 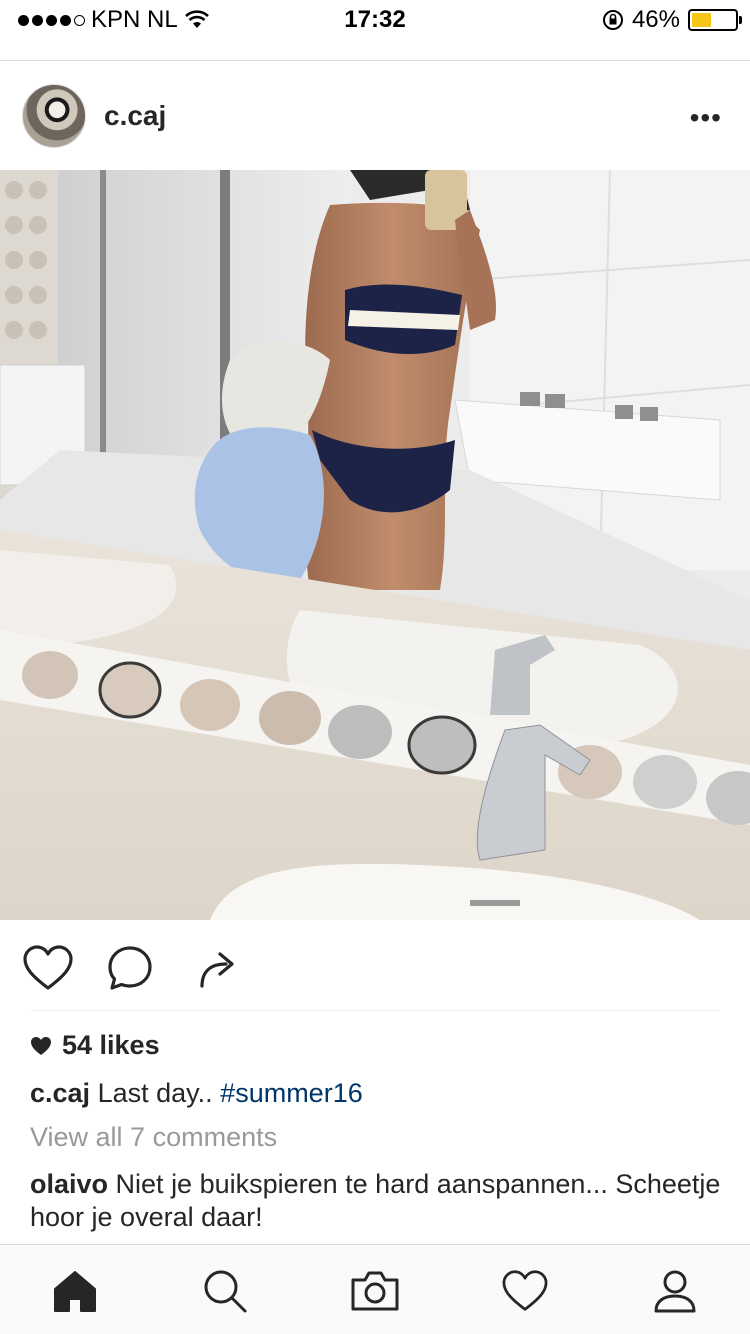 I want to click on status-right: 46%, so click(x=672, y=20).